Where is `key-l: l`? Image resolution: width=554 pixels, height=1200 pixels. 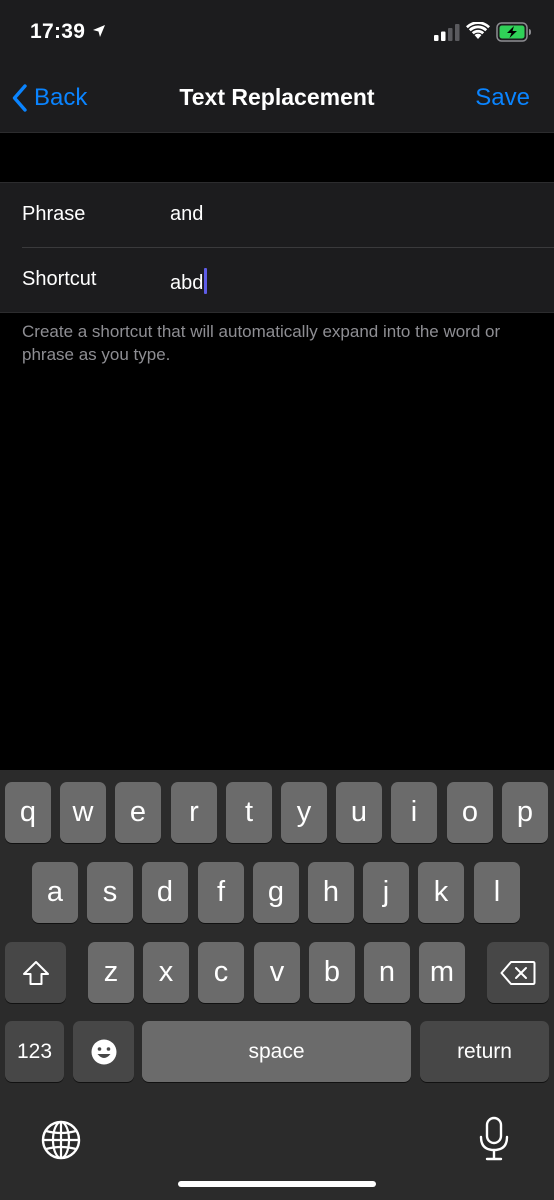
key-l: l is located at coordinates (497, 892).